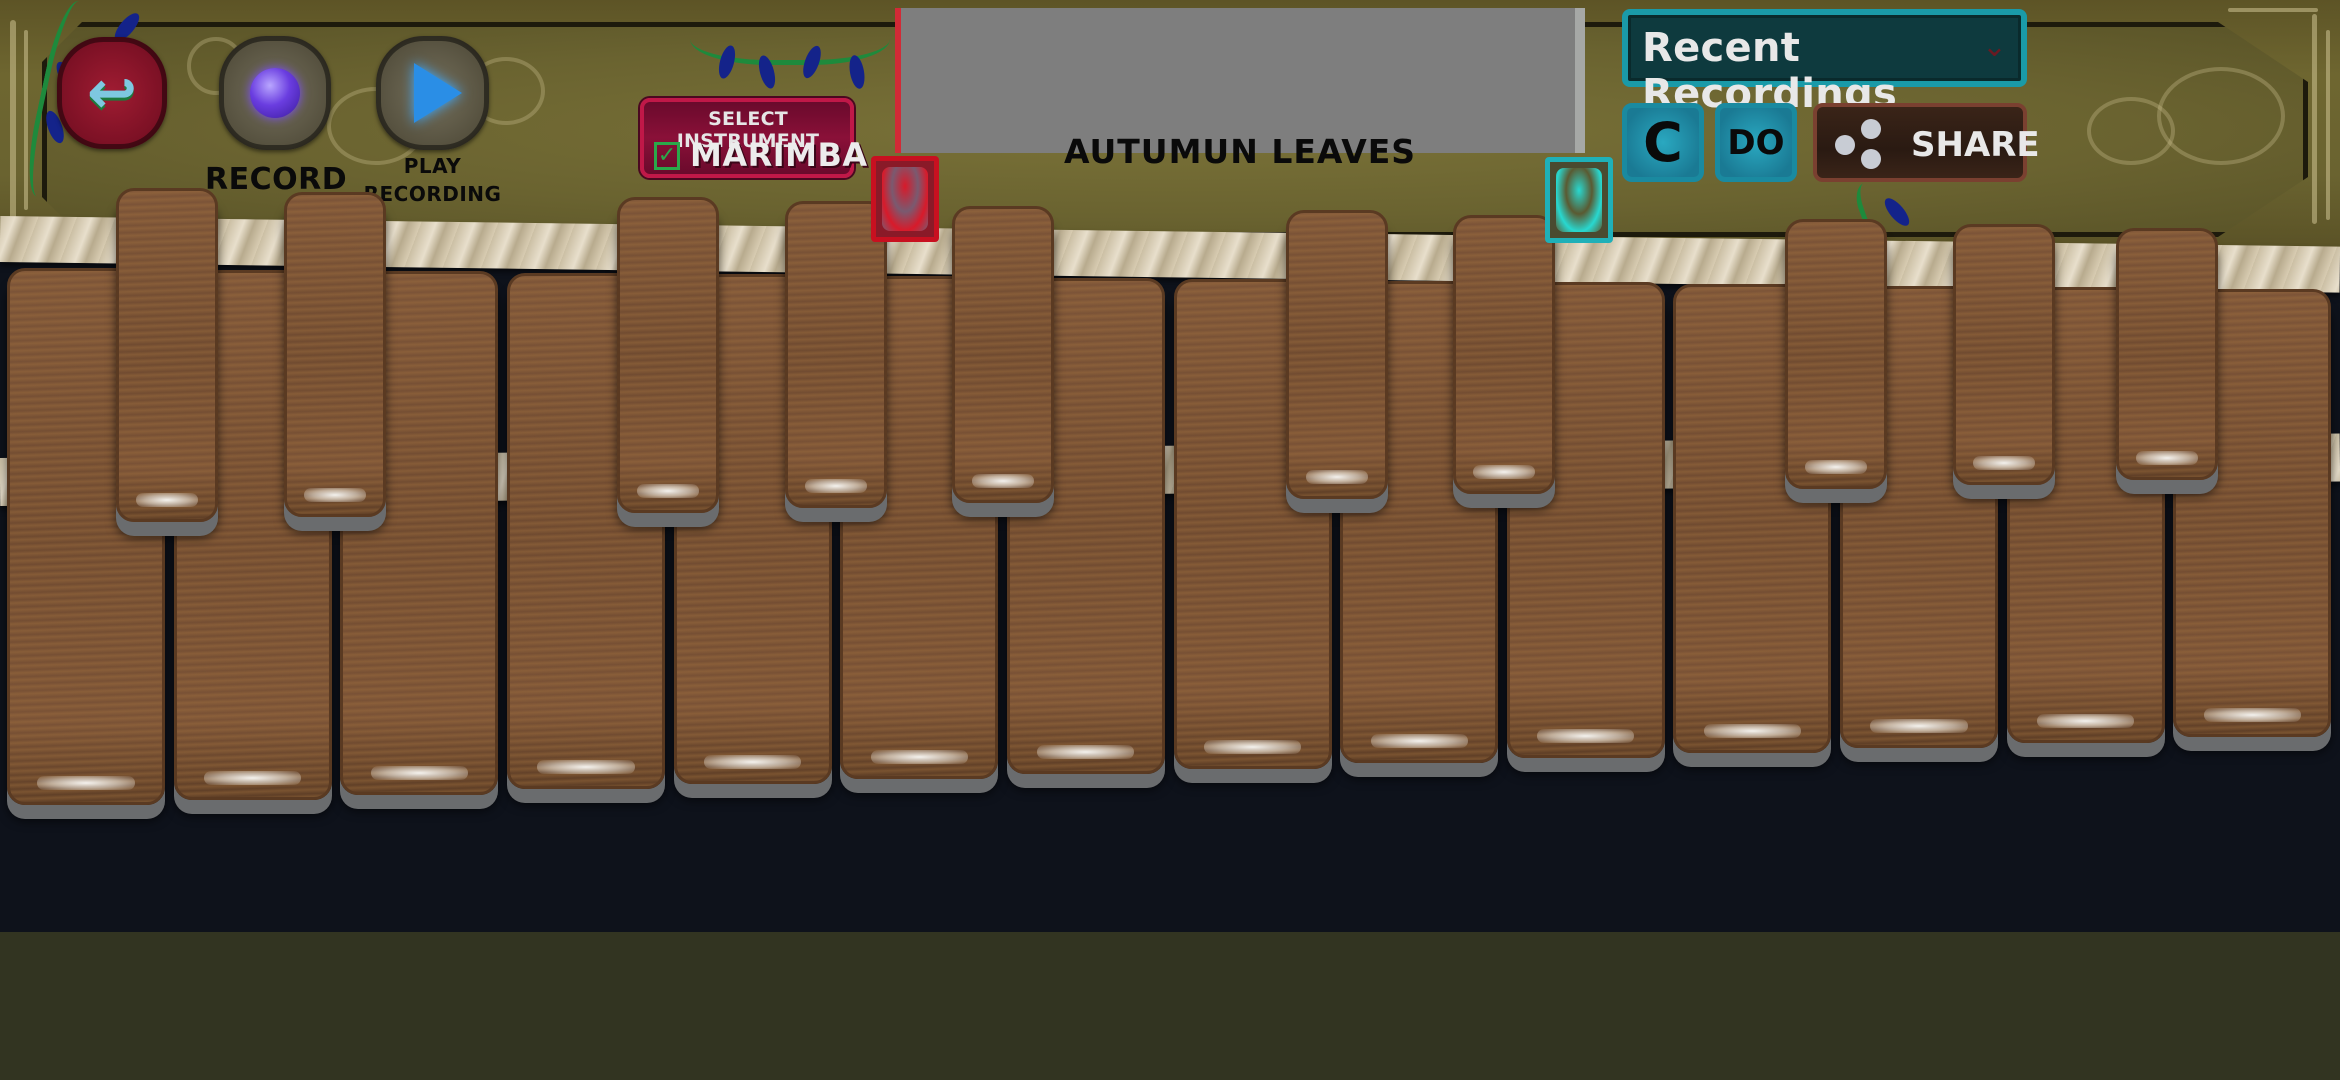 The height and width of the screenshot is (1080, 2340). I want to click on record-gem-icon, so click(275, 93).